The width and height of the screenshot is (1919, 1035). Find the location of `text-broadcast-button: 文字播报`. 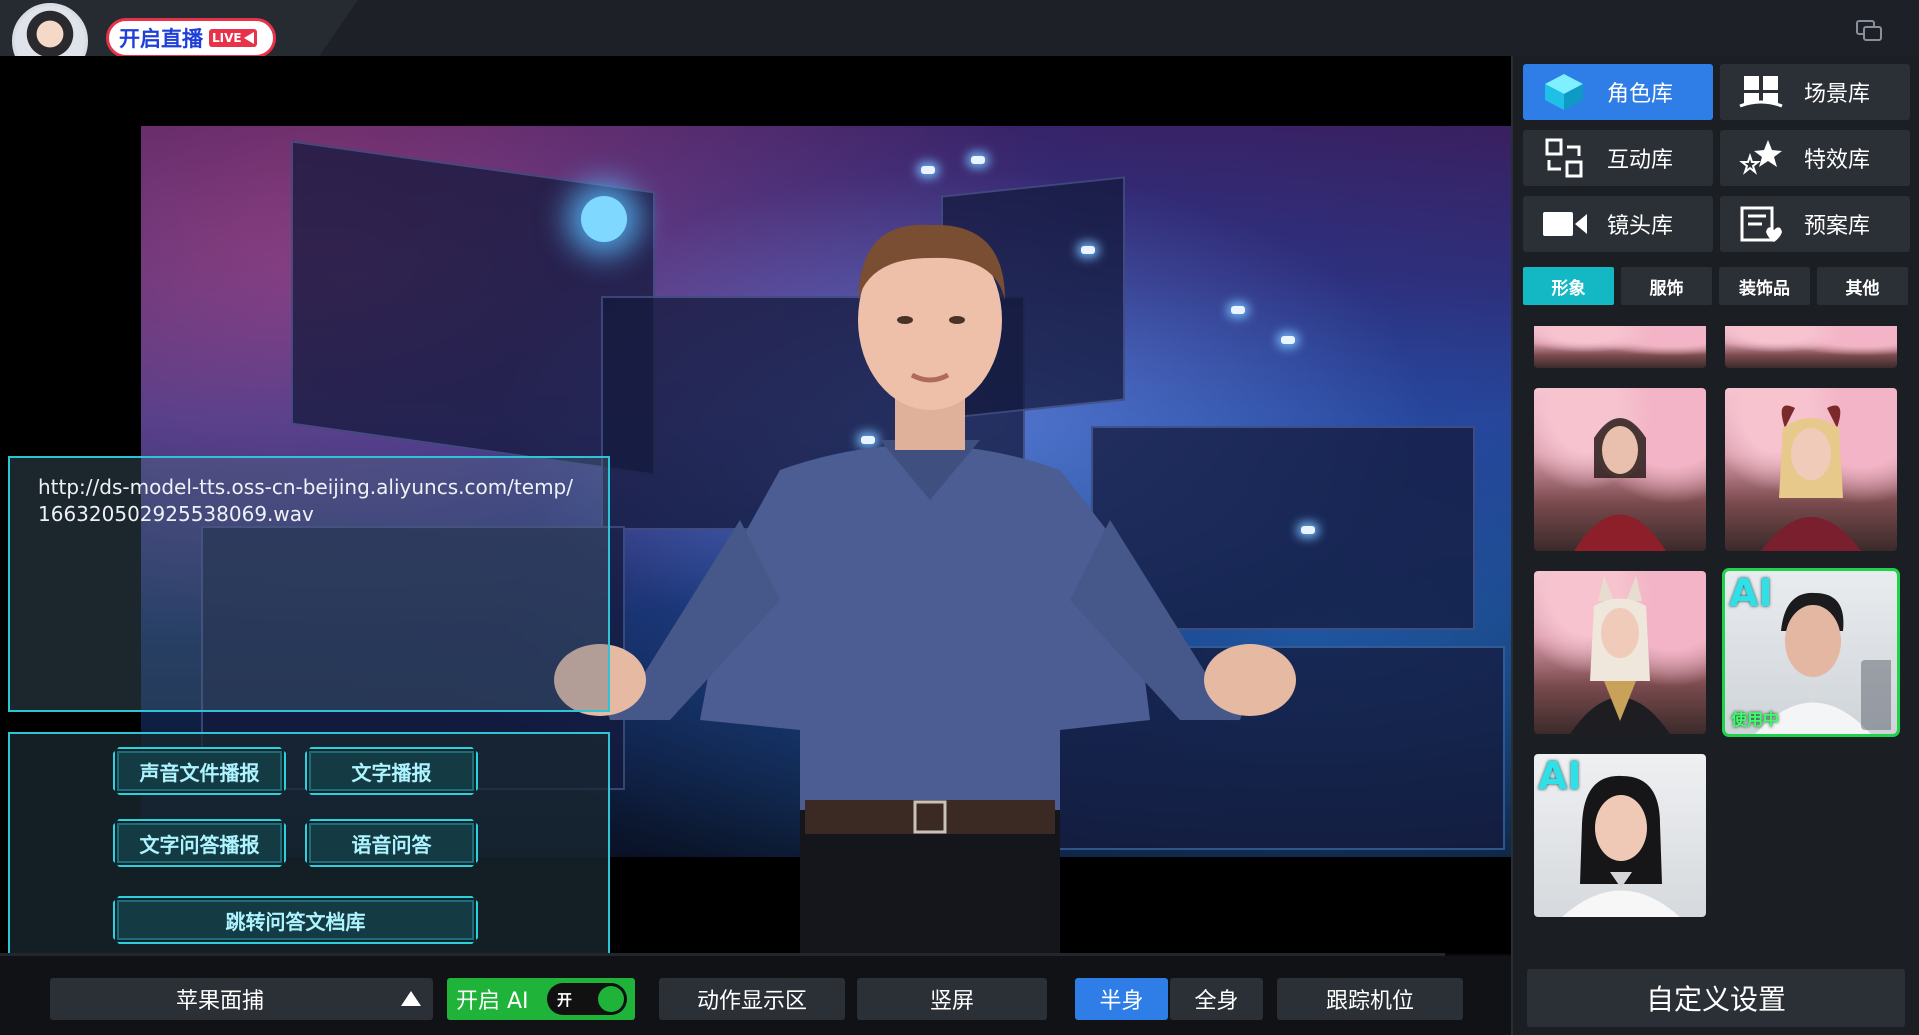

text-broadcast-button: 文字播报 is located at coordinates (391, 771).